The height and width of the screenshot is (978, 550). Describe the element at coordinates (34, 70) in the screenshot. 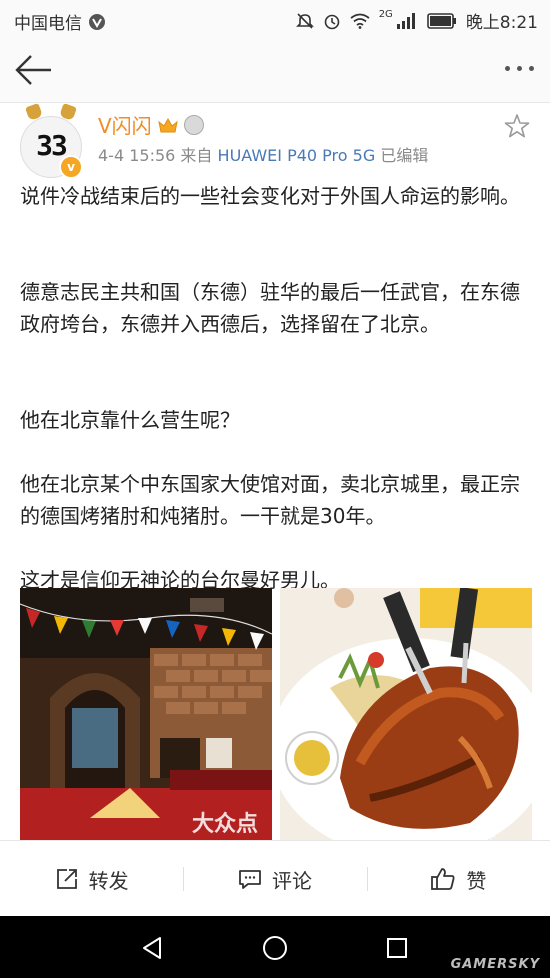

I see `back-arrow-icon` at that location.